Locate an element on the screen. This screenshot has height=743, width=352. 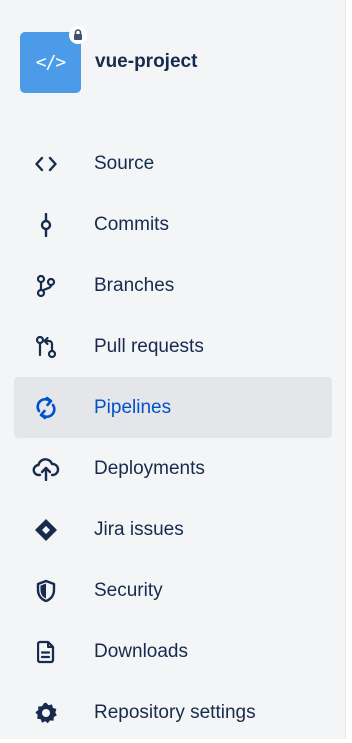
sidebar-item-jira-issues: Jira issues is located at coordinates (173, 529).